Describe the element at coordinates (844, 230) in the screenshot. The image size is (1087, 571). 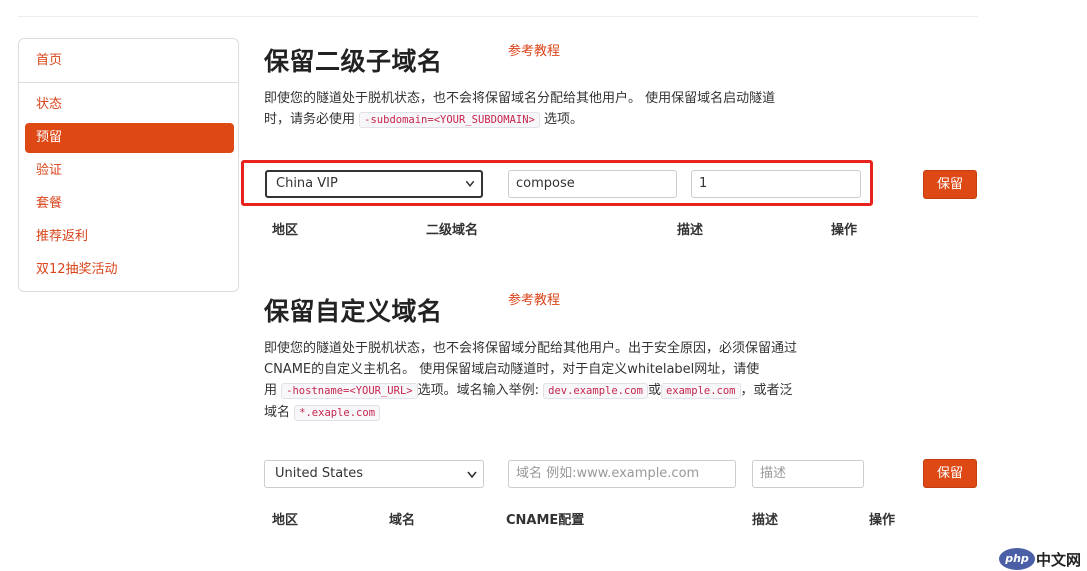
I see `subdomain-col-actions: 操作` at that location.